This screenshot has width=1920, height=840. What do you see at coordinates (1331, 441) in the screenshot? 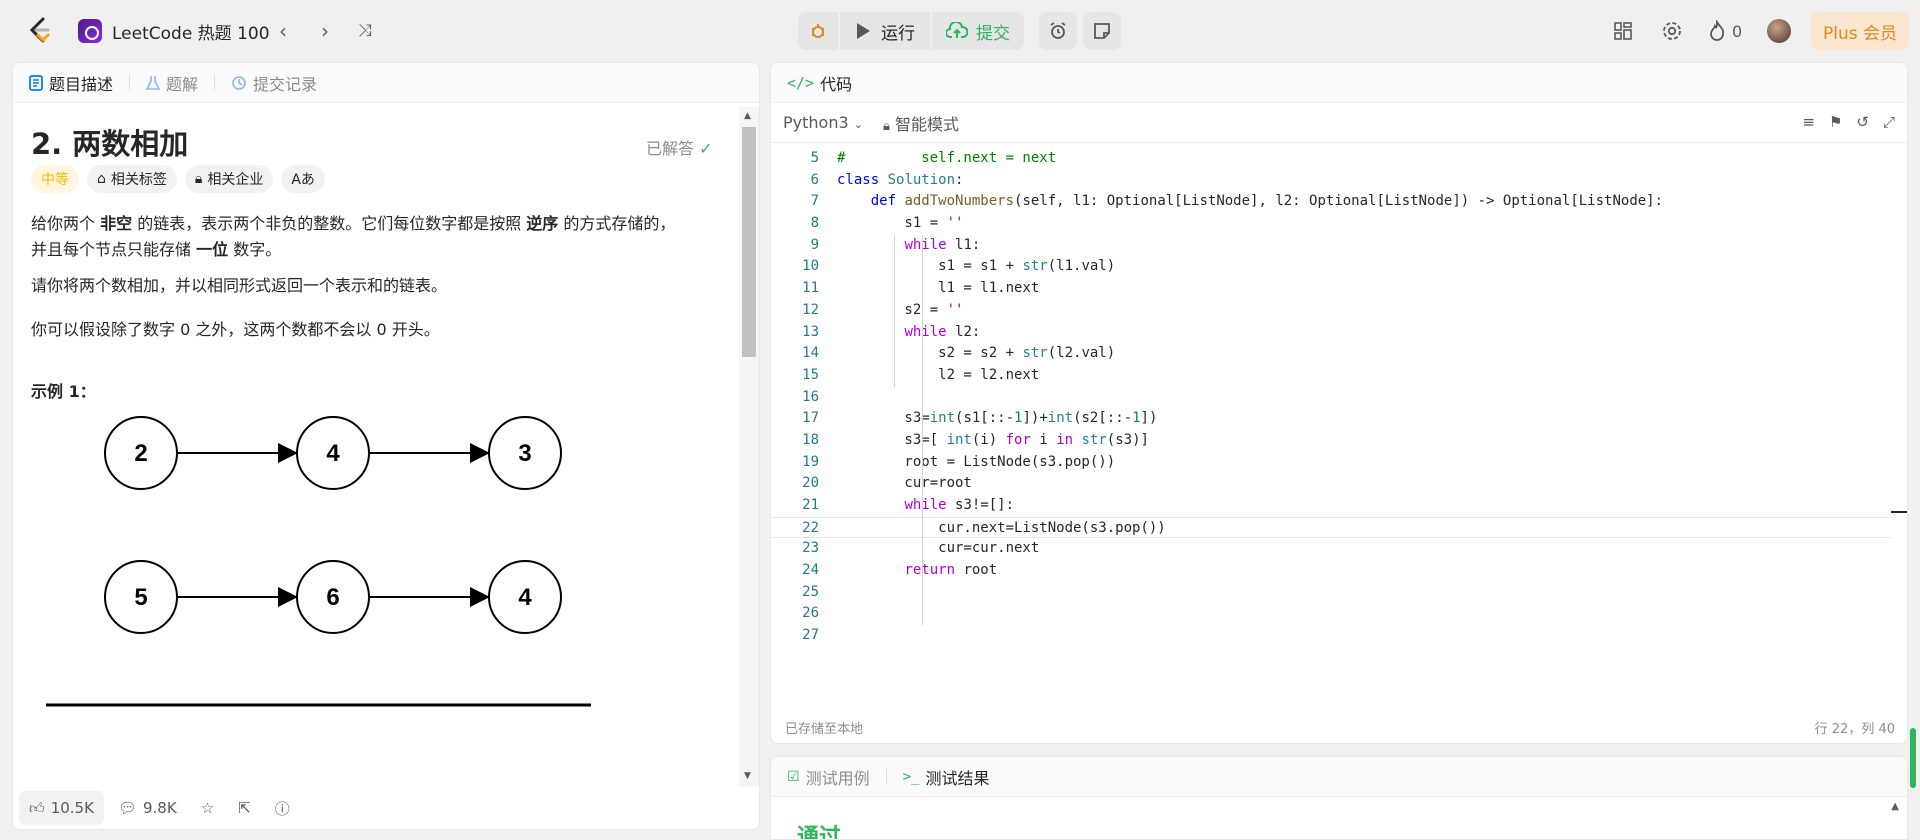
I see `code-line: 18 s3=[ int(i) for i in str(s3)]` at bounding box center [1331, 441].